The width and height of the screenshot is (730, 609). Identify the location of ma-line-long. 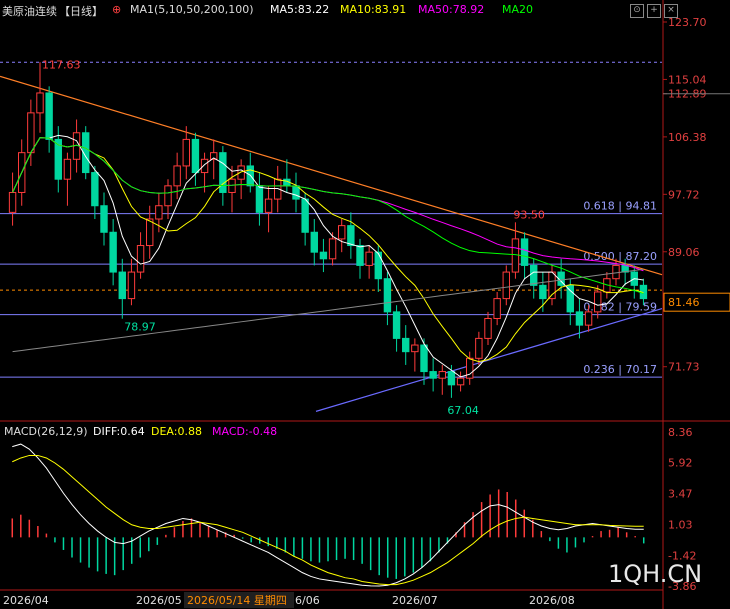
(328, 310).